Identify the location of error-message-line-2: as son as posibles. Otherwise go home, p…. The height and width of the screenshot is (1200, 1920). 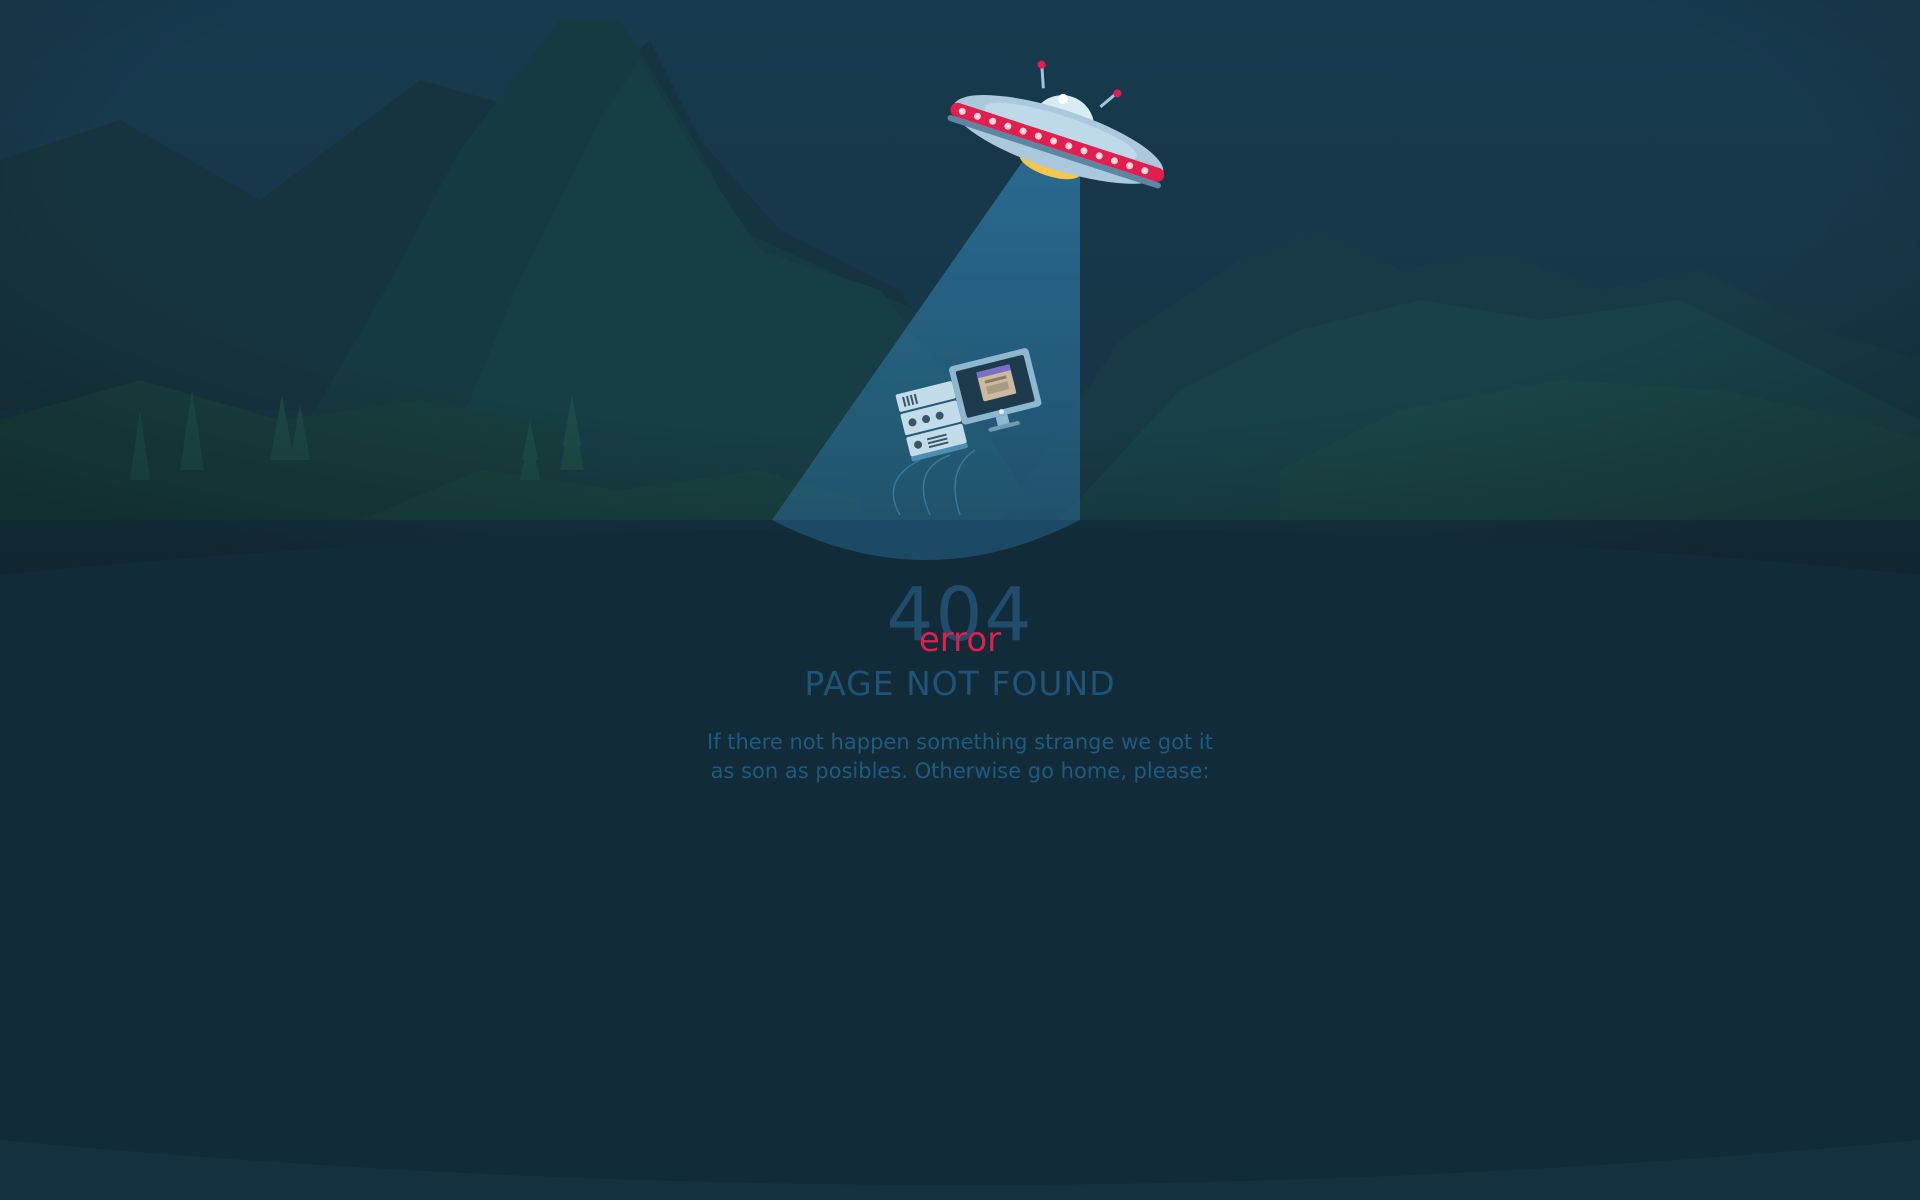
(960, 771).